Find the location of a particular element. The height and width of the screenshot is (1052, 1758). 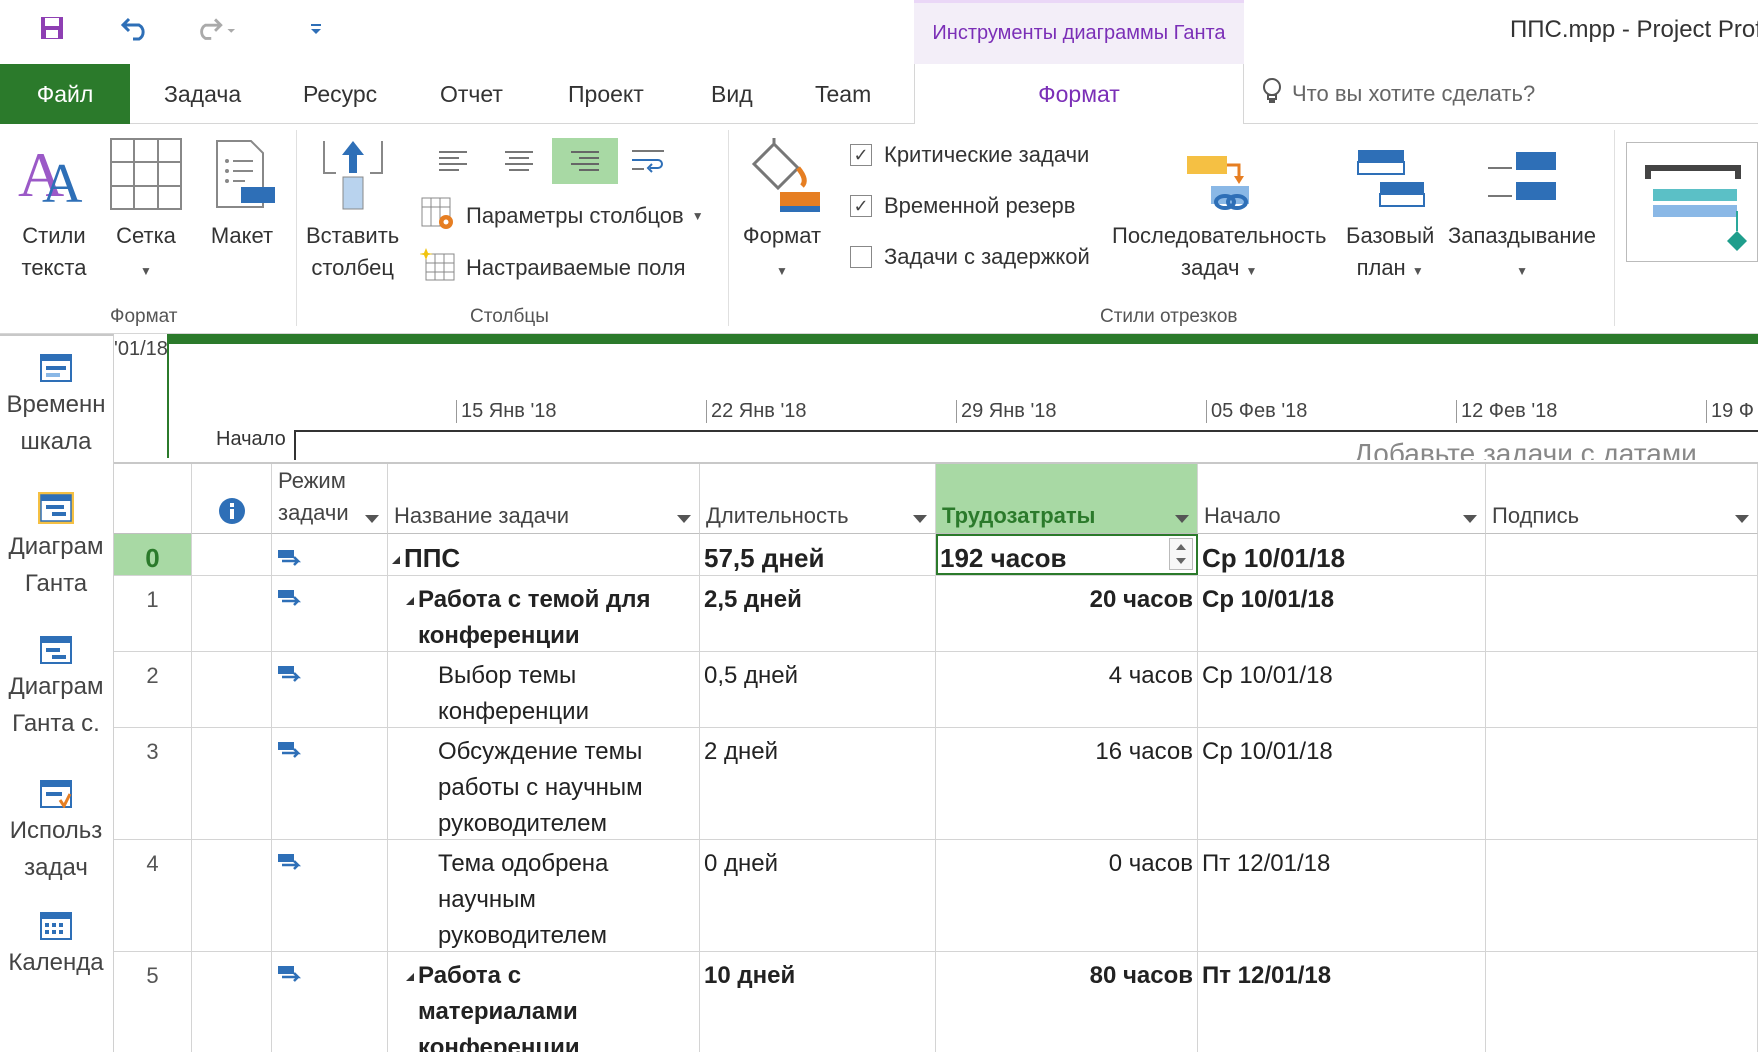

header-label: Подпись is located at coordinates (1622, 499).